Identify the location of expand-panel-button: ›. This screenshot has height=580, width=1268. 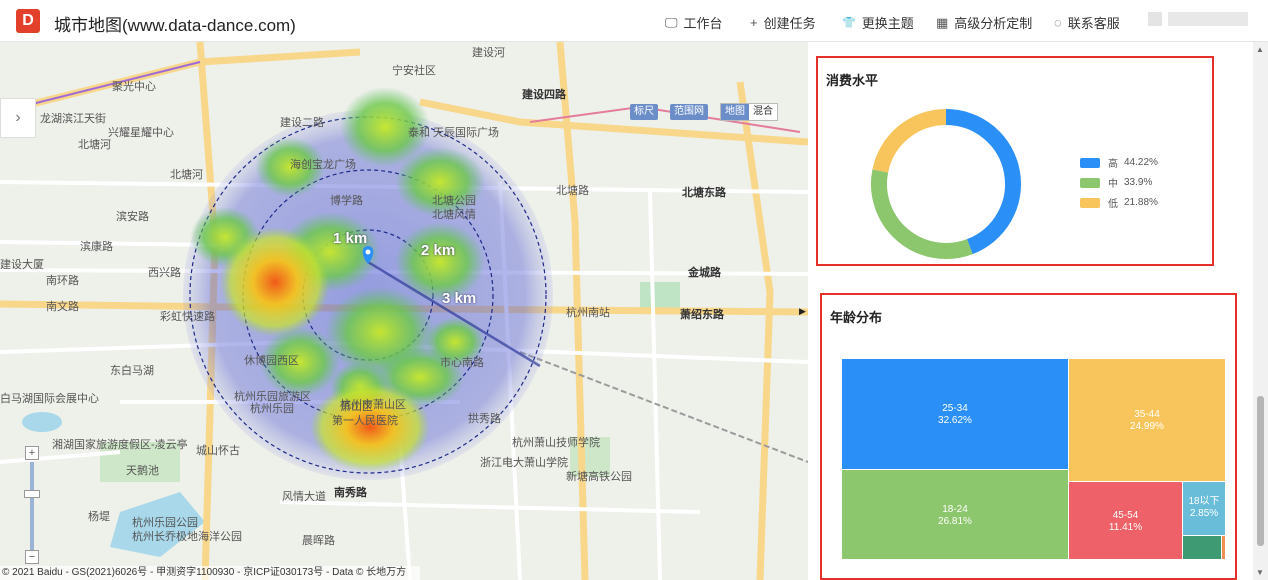
(18, 118).